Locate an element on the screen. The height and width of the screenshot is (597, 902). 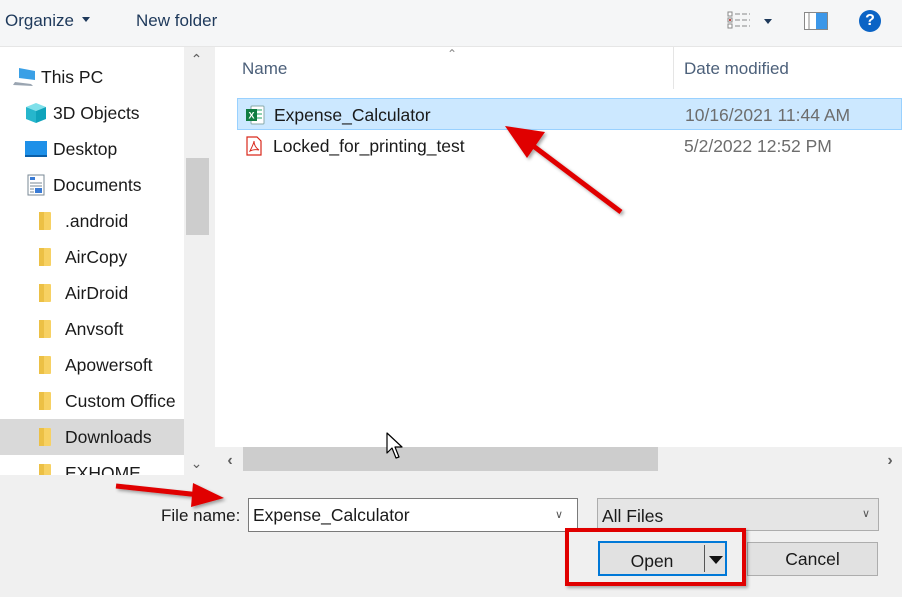
column-date-modified: Date modified is located at coordinates (736, 69).